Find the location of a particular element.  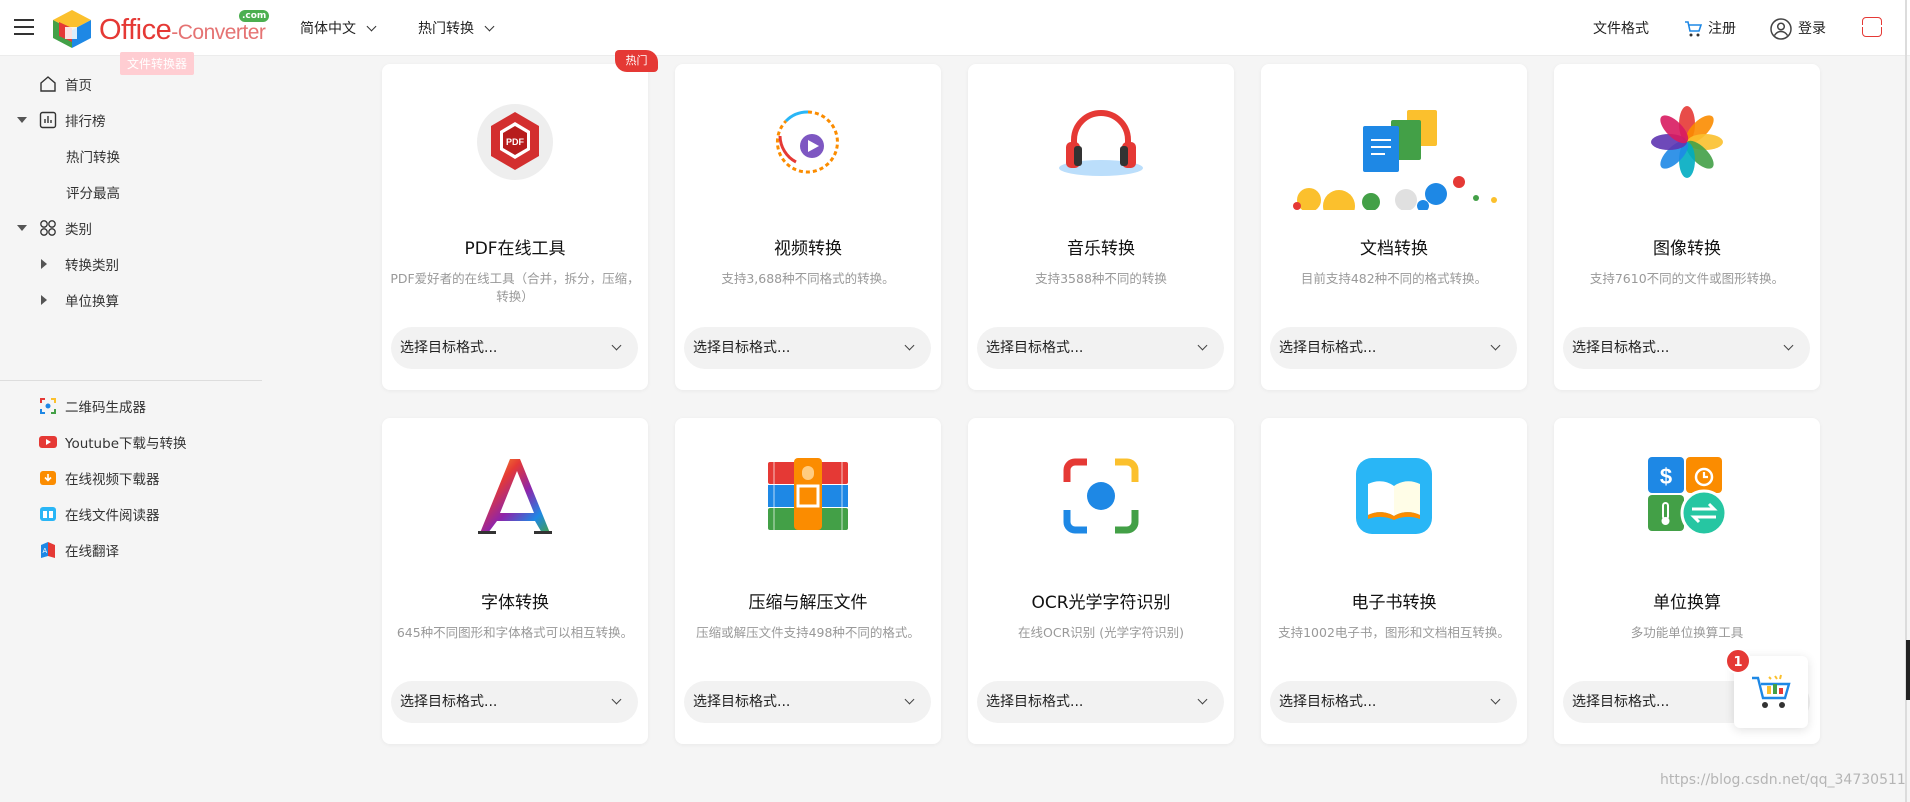

card-desc: 压缩或解压文件支持498种不同的格式。 is located at coordinates (808, 632).